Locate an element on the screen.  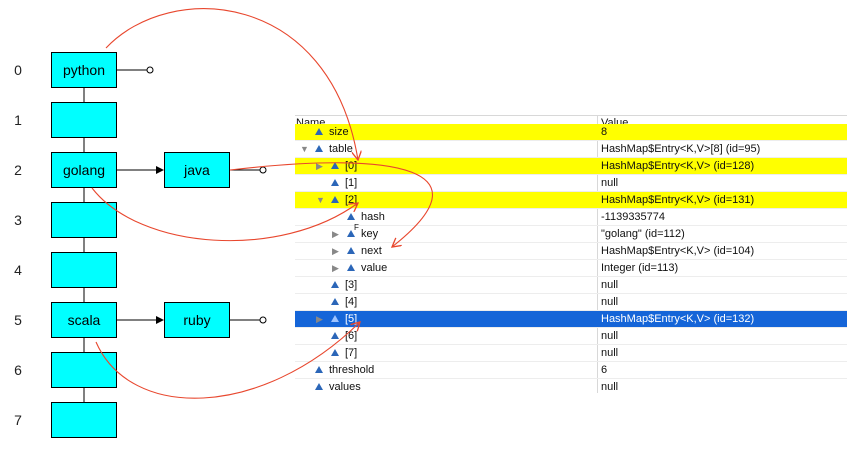
arrow-java-to-next is located at coordinates (331, 204).